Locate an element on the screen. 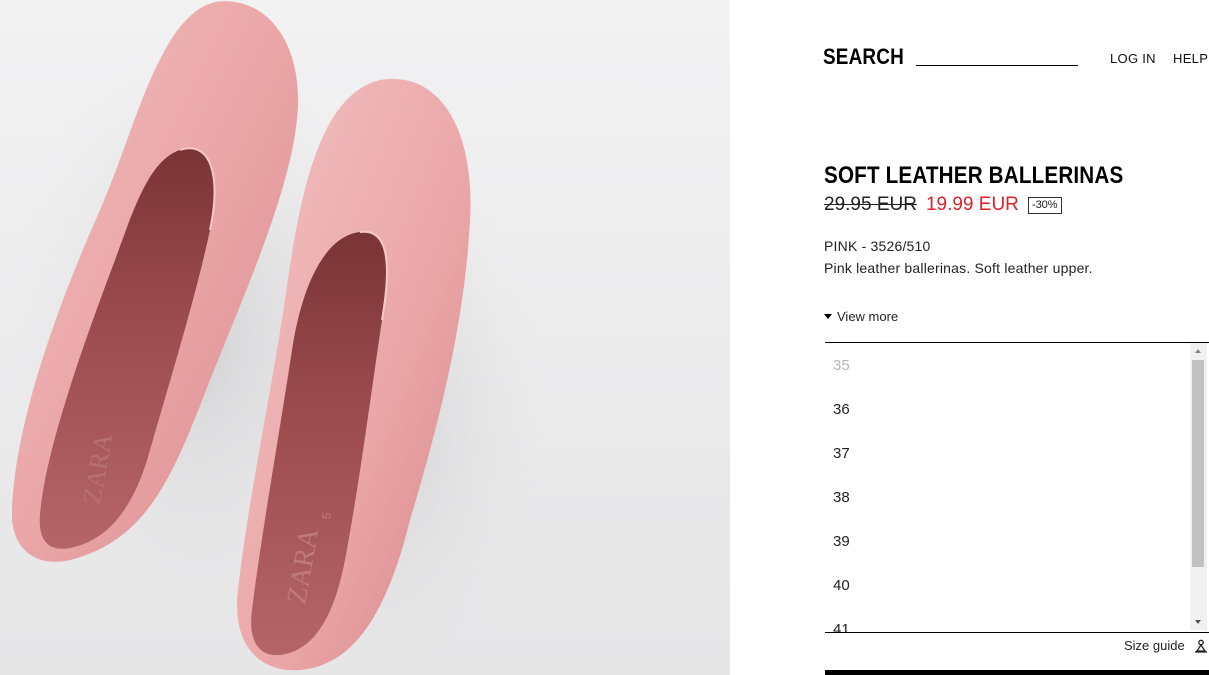 Image resolution: width=1209 pixels, height=675 pixels. sale-price: 19.99 EUR is located at coordinates (972, 204).